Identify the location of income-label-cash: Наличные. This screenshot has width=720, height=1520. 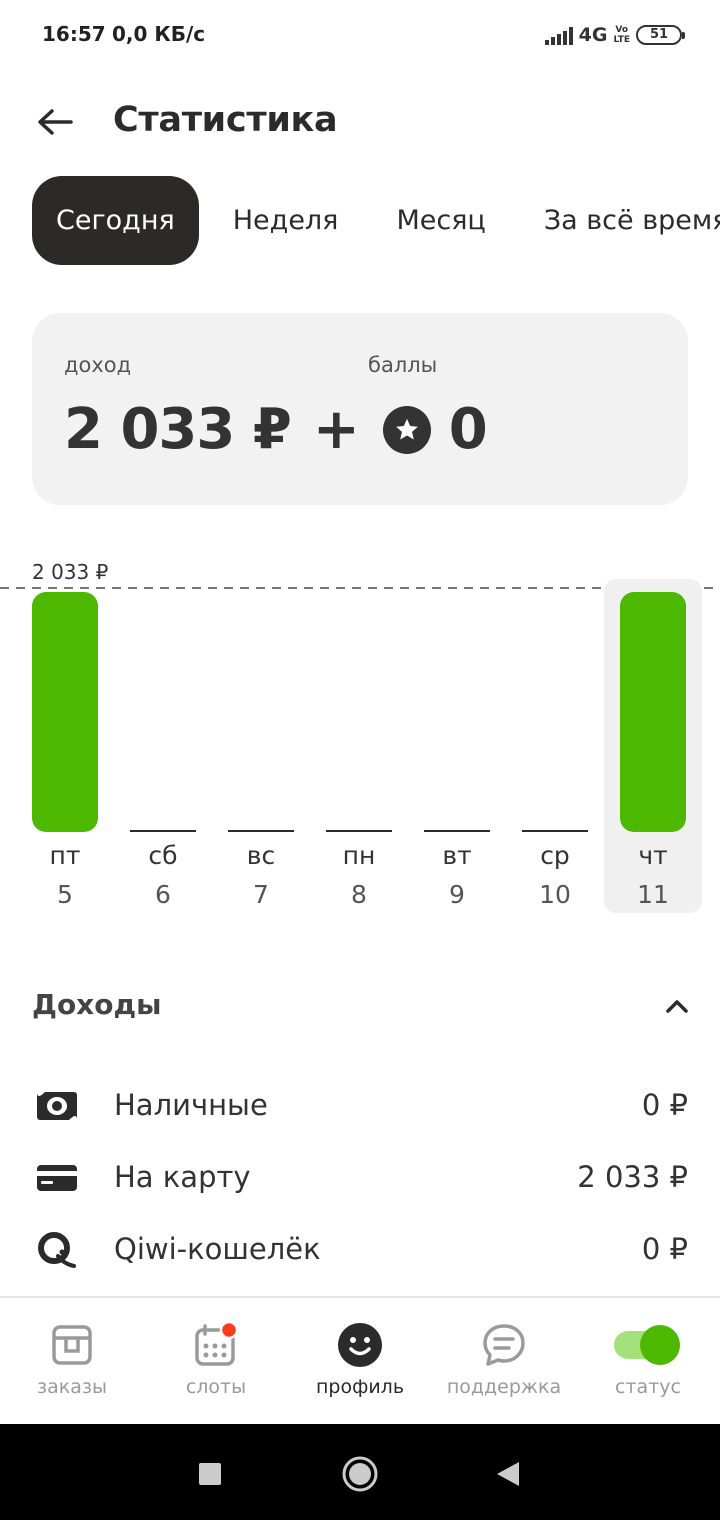
(191, 1105).